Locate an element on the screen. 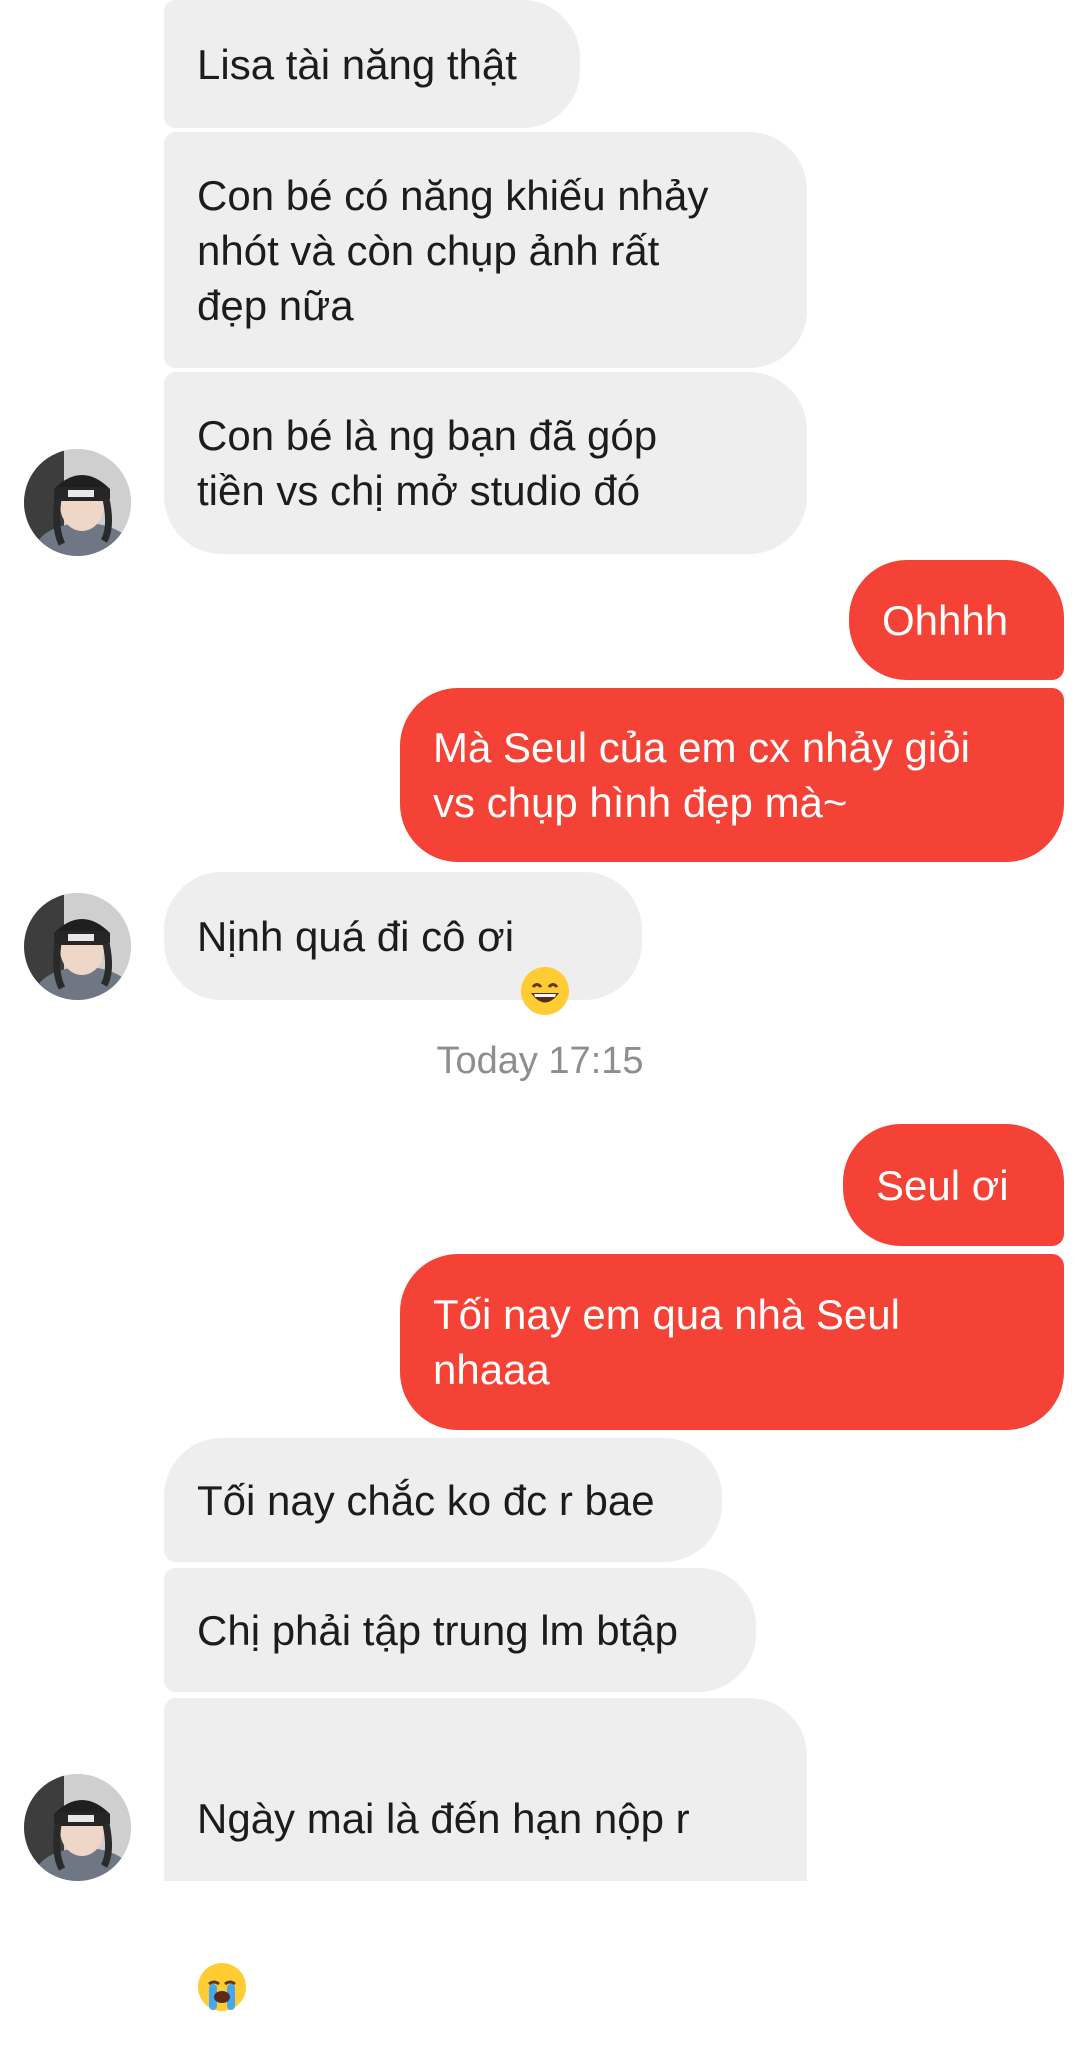 This screenshot has height=2067, width=1080. message-text: Tối nay chắc ko đc r bae is located at coordinates (426, 1500).